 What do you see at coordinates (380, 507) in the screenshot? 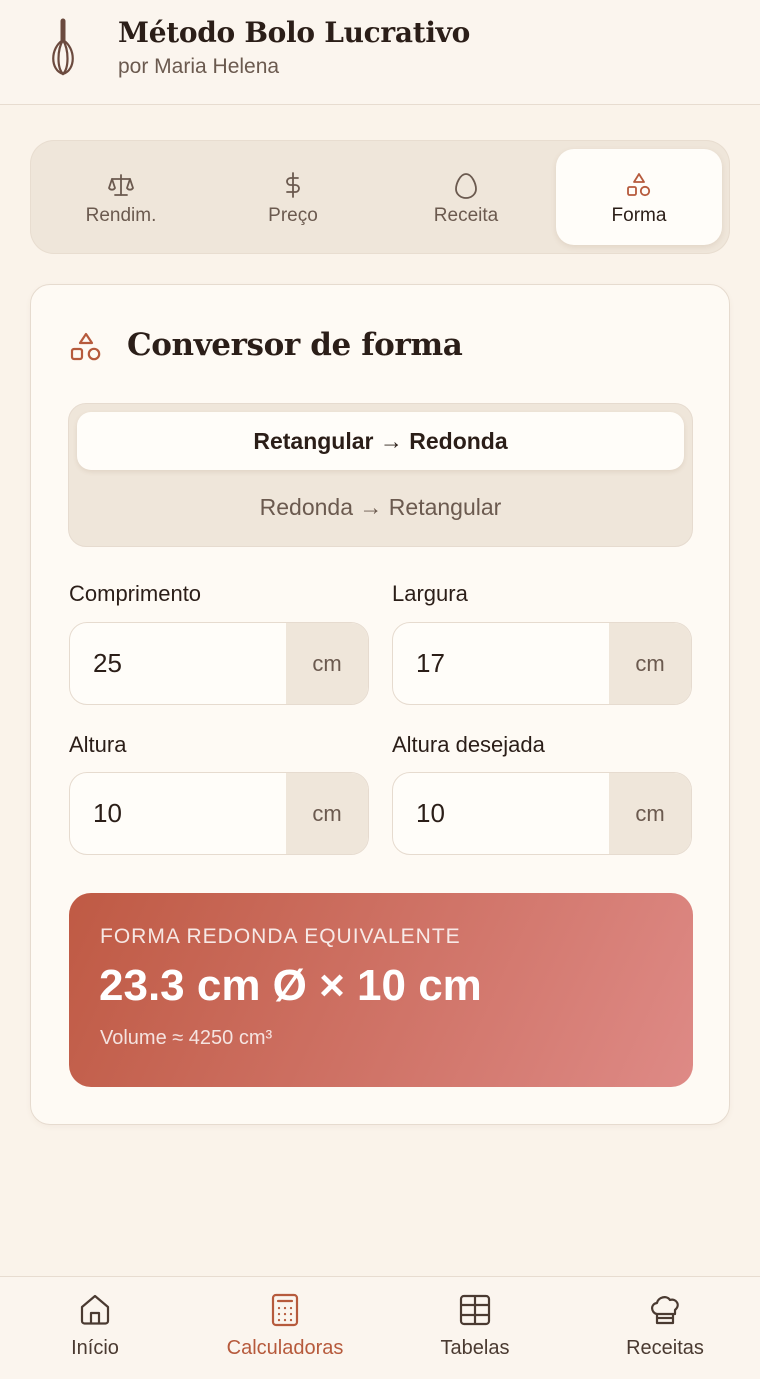
I see `mode-round-to-rect: Redonda → Retangular` at bounding box center [380, 507].